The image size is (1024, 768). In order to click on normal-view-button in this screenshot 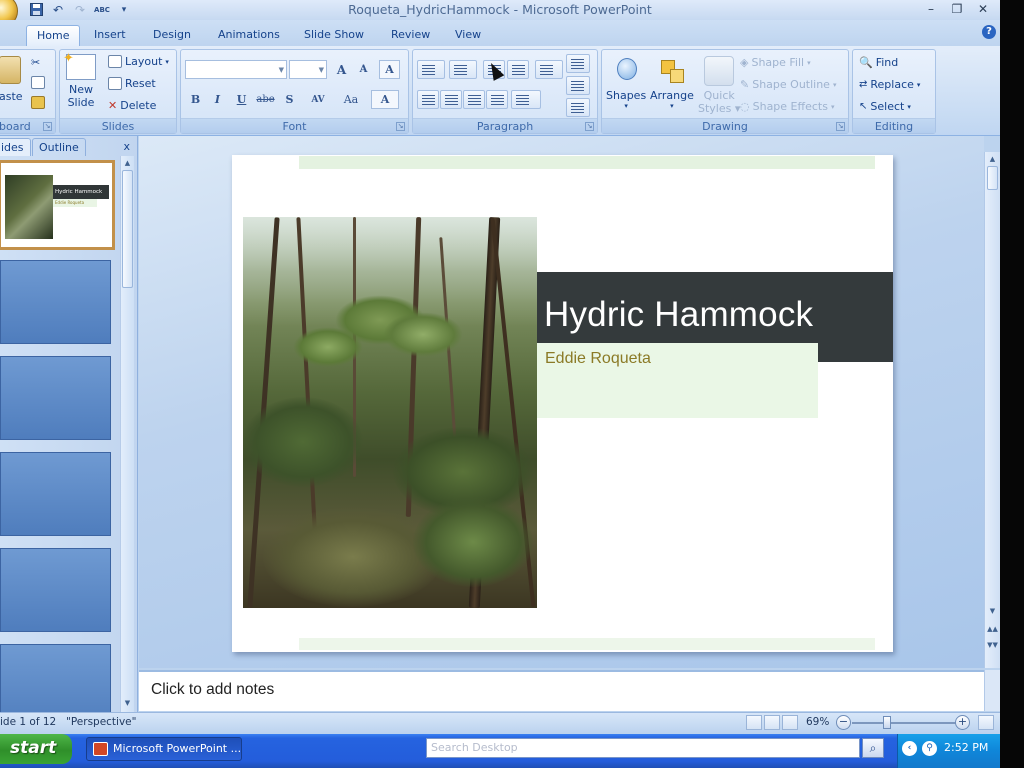, I will do `click(754, 722)`.